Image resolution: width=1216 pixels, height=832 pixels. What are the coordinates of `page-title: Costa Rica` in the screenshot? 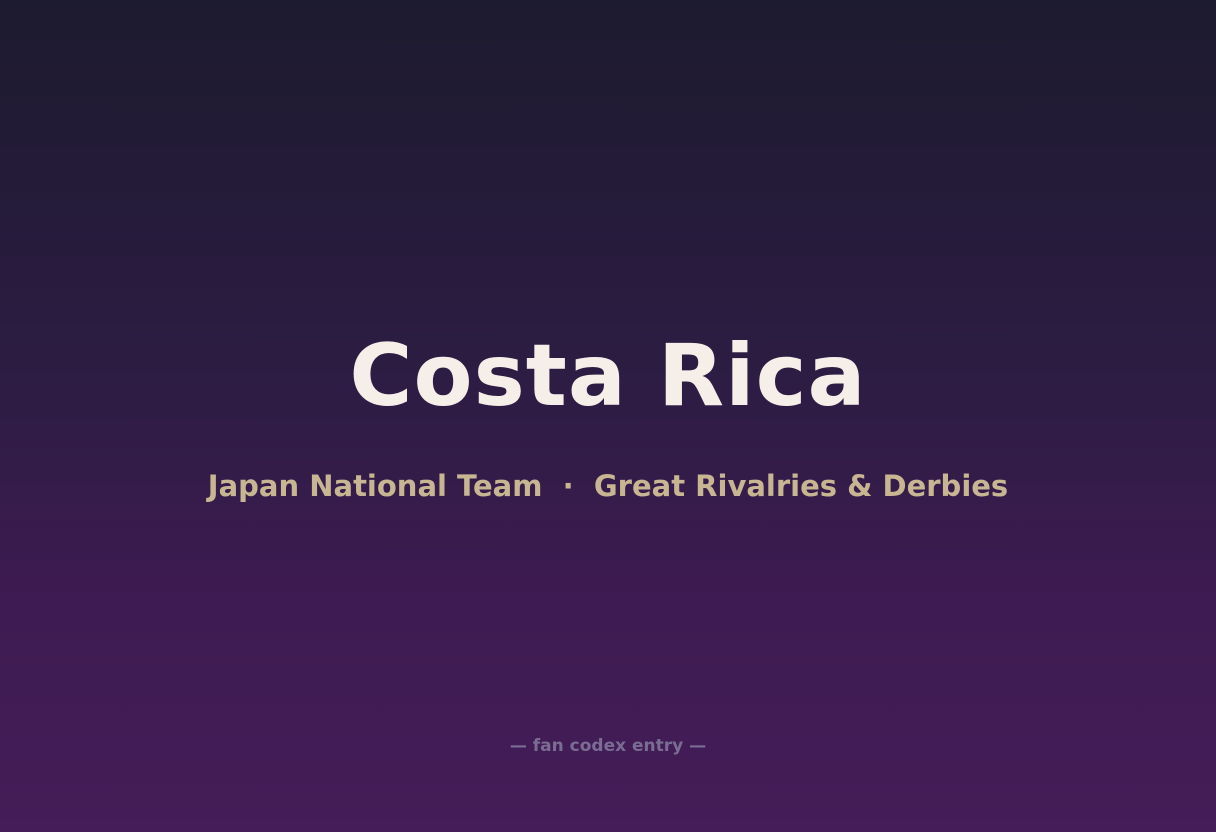 It's located at (608, 376).